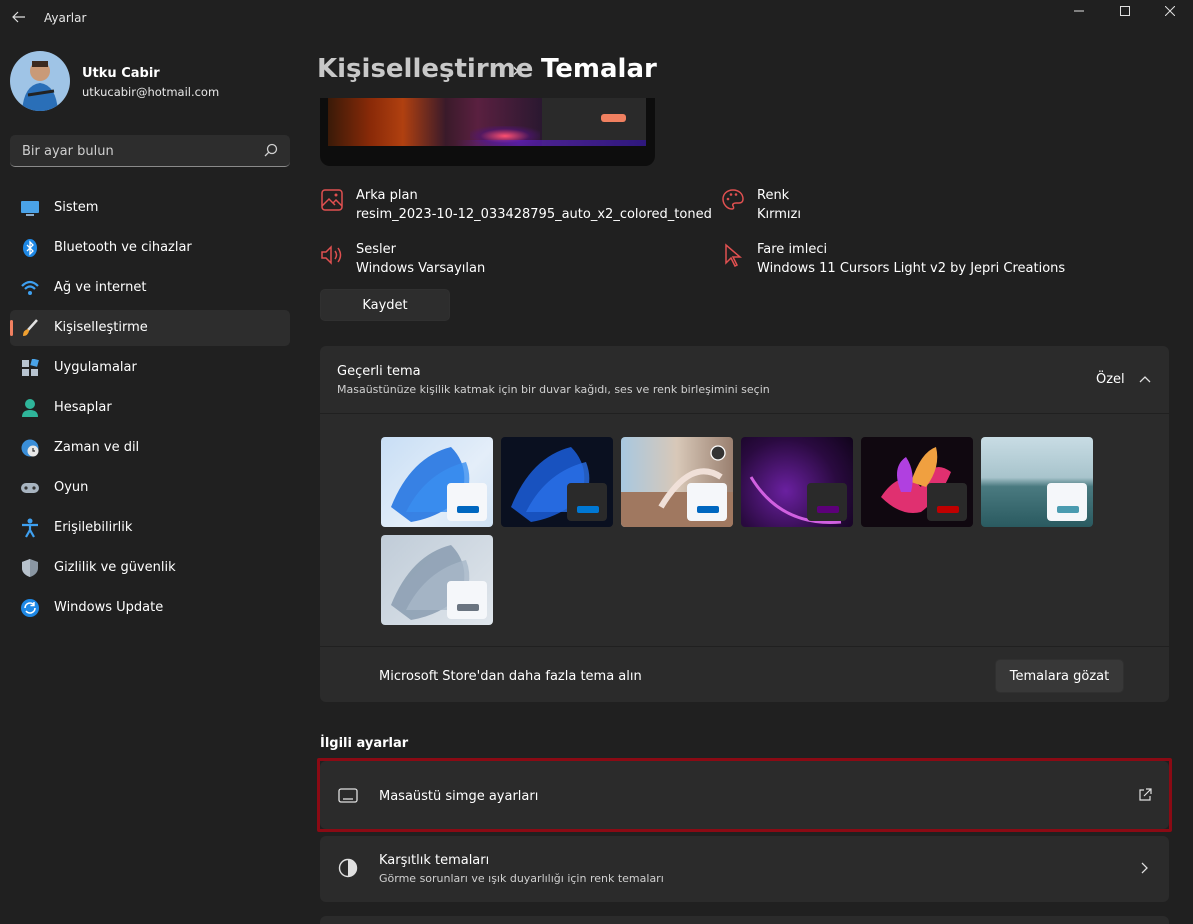 The image size is (1193, 924). Describe the element at coordinates (30, 488) in the screenshot. I see `gamepad-icon` at that location.